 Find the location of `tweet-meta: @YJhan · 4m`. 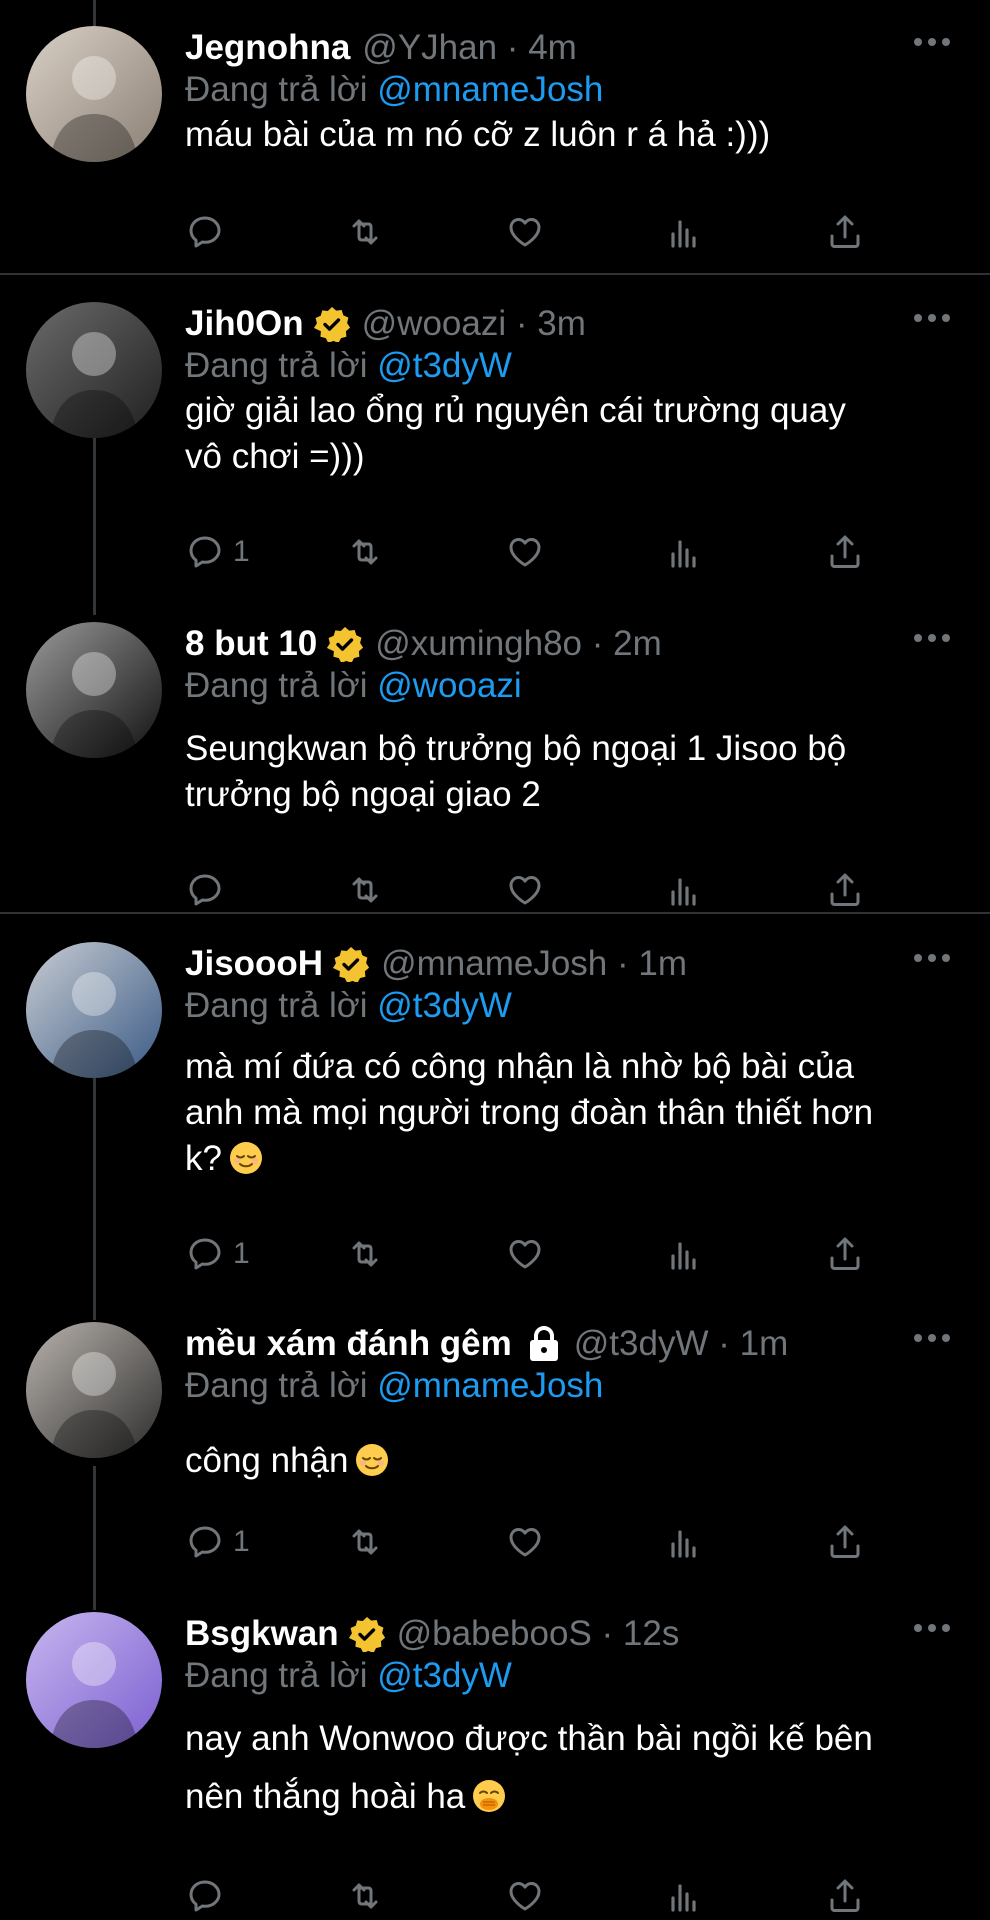

tweet-meta: @YJhan · 4m is located at coordinates (469, 47).